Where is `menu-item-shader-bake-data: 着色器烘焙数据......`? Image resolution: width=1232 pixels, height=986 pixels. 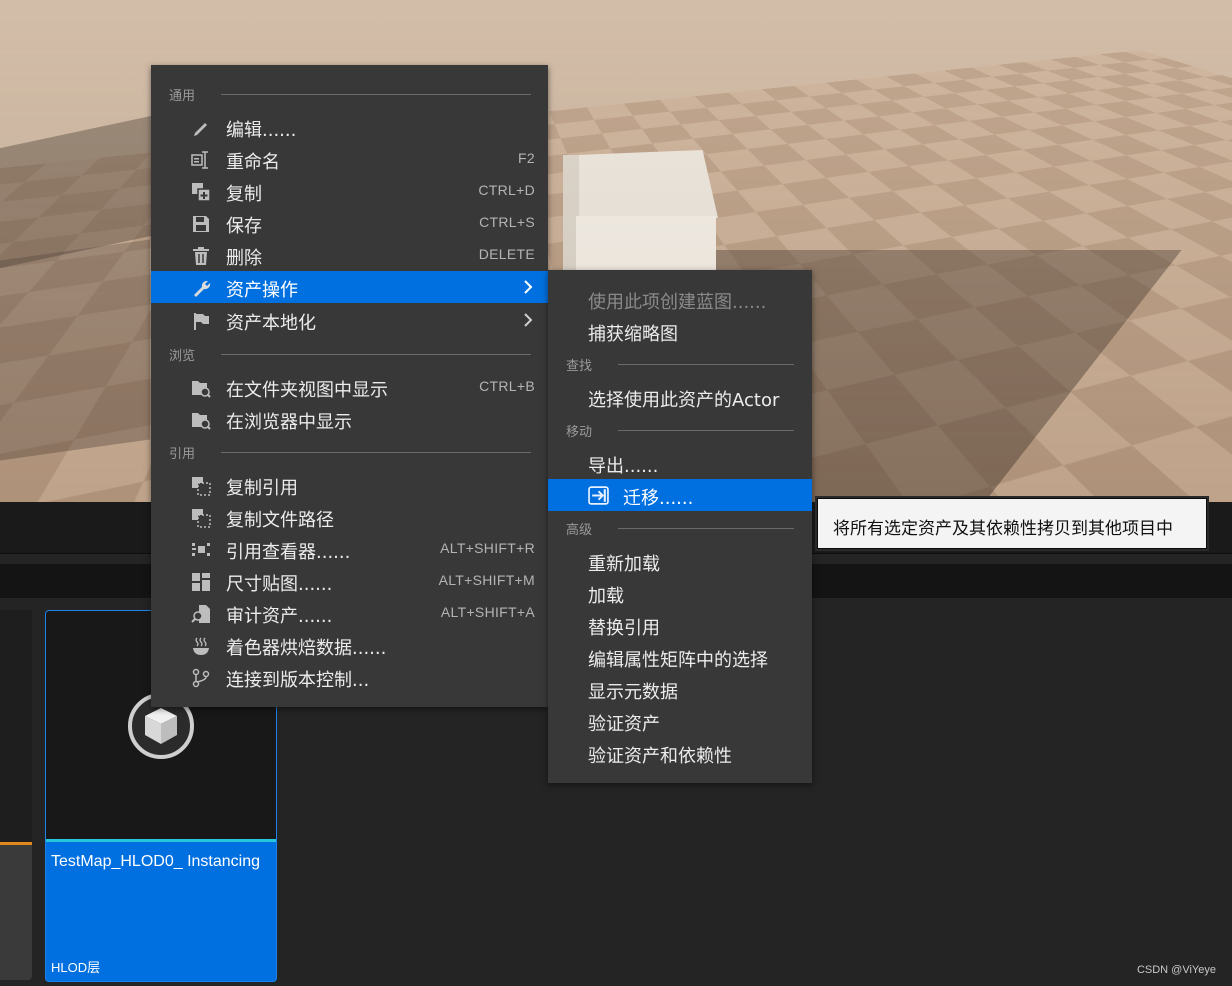
menu-item-shader-bake-data: 着色器烘焙数据...... is located at coordinates (349, 645).